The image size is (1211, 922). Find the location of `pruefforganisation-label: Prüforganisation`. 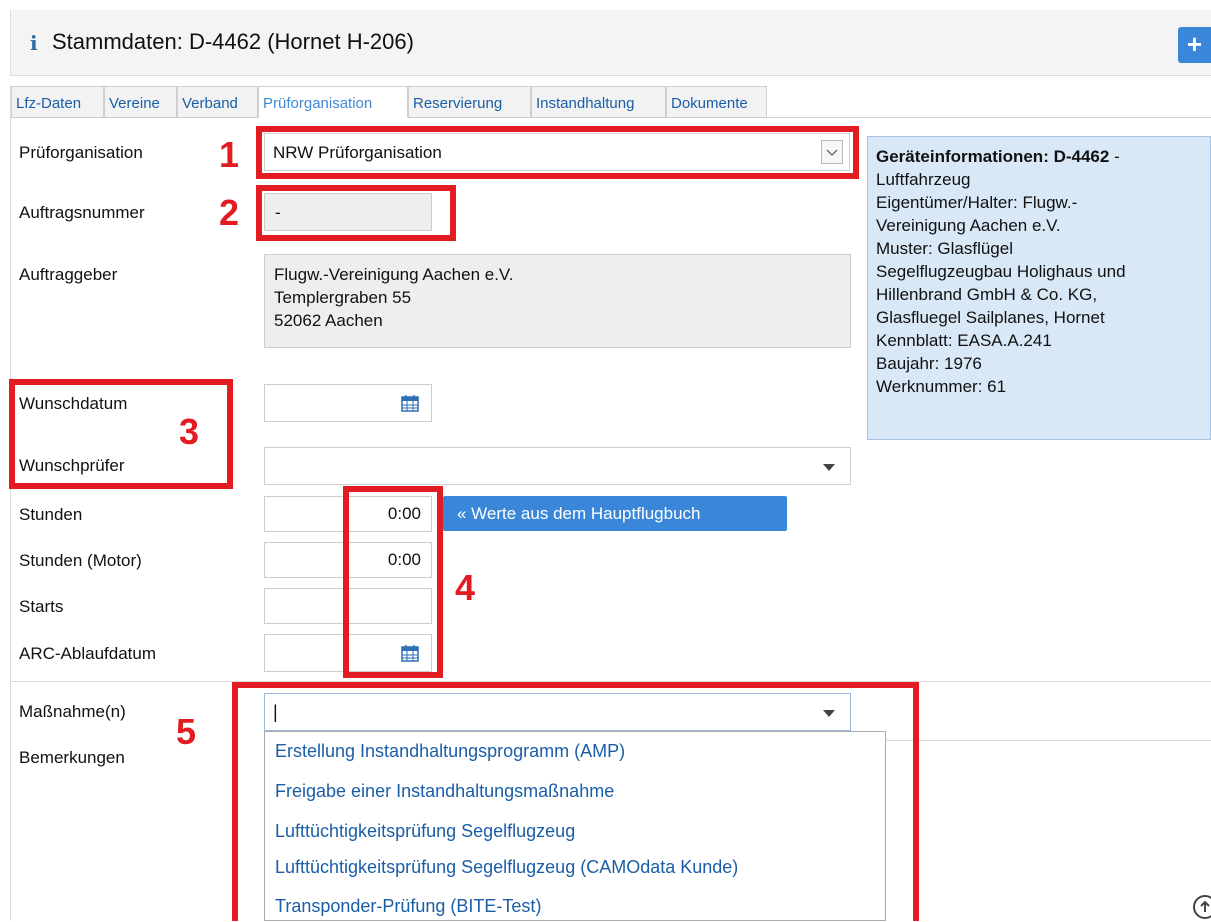

pruefforganisation-label: Prüforganisation is located at coordinates (81, 152).